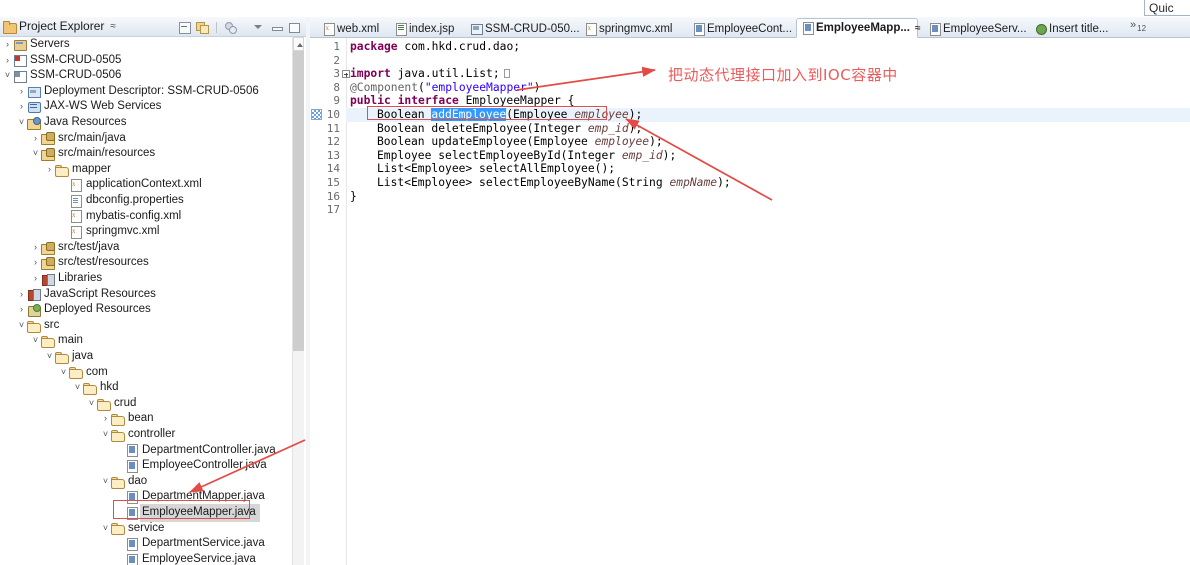  What do you see at coordinates (59, 388) in the screenshot?
I see `tree-item: ˅ hkd` at bounding box center [59, 388].